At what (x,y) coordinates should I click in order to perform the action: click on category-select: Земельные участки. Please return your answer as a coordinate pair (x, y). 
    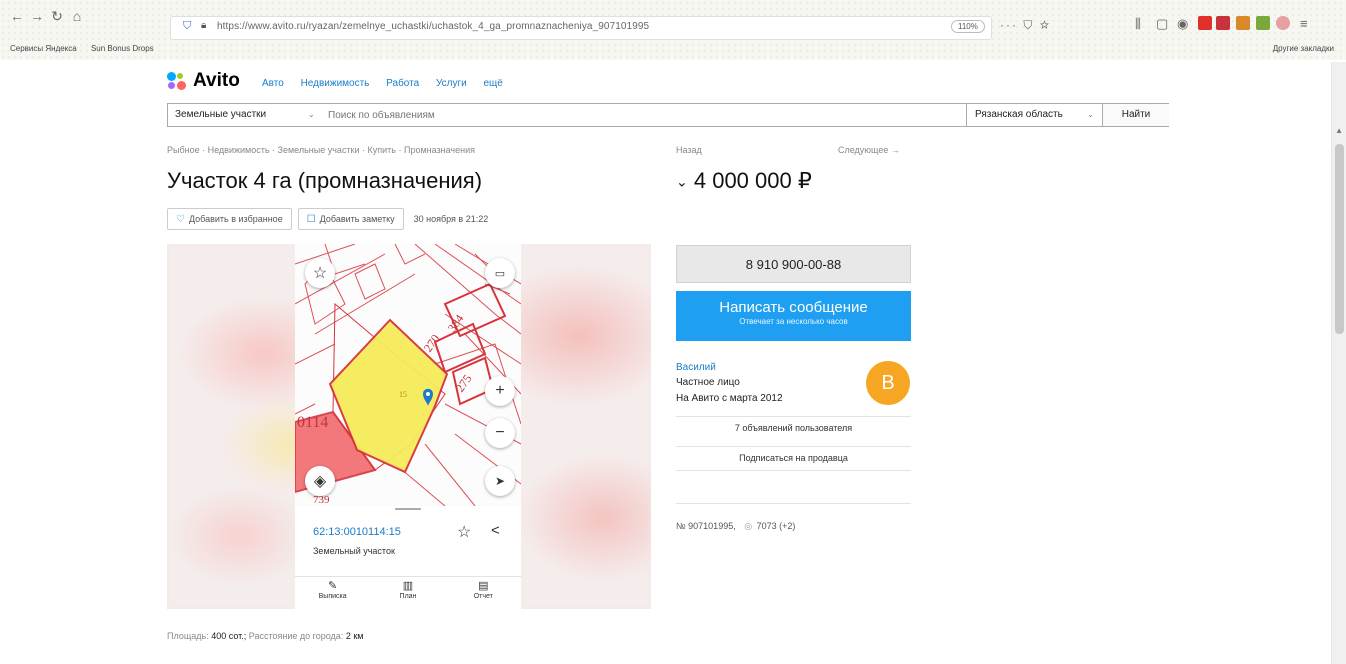
    Looking at the image, I should click on (241, 115).